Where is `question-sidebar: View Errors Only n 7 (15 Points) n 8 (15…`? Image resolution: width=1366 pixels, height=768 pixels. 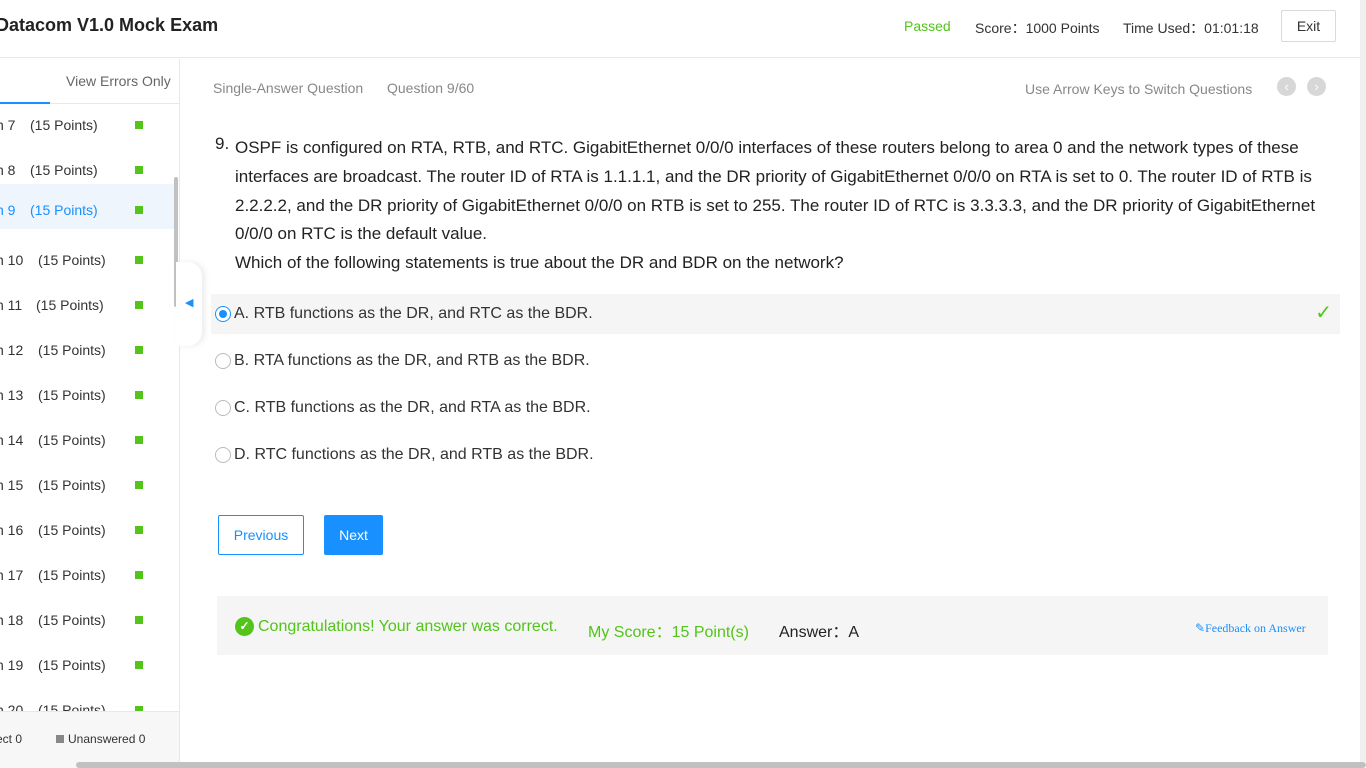
question-sidebar: View Errors Only n 7 (15 Points) n 8 (15… is located at coordinates (90, 413).